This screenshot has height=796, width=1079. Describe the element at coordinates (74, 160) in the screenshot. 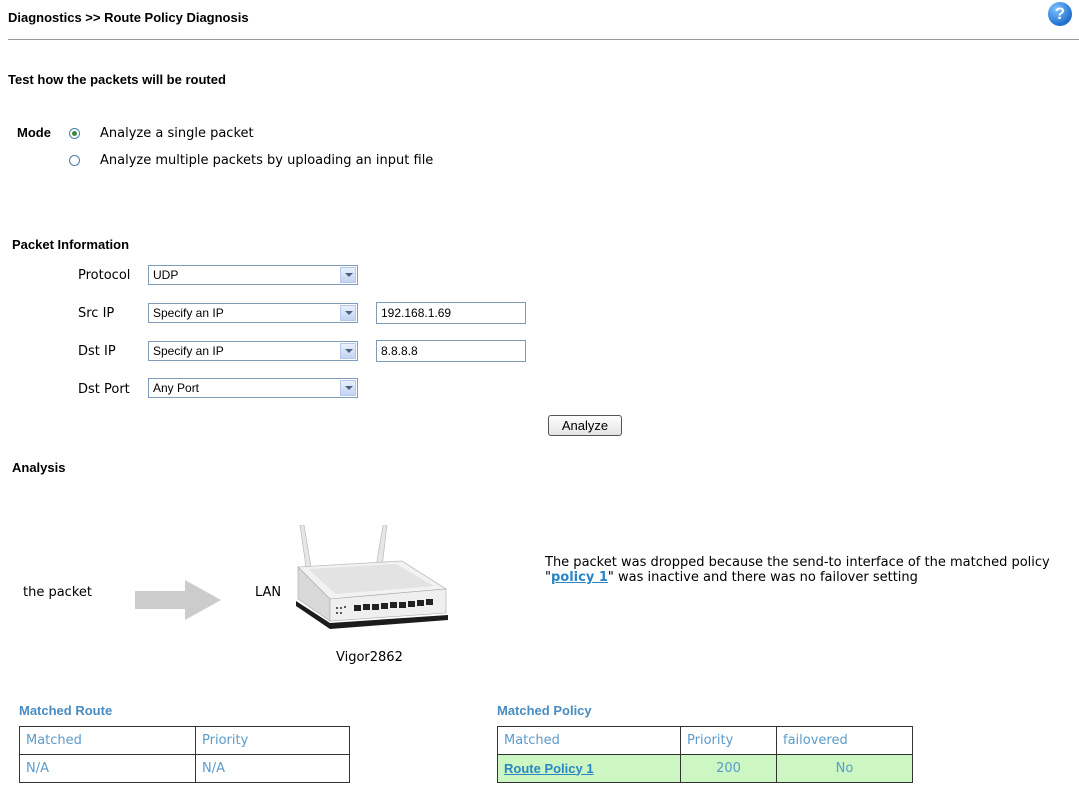

I see `mode-multiple-radio` at that location.